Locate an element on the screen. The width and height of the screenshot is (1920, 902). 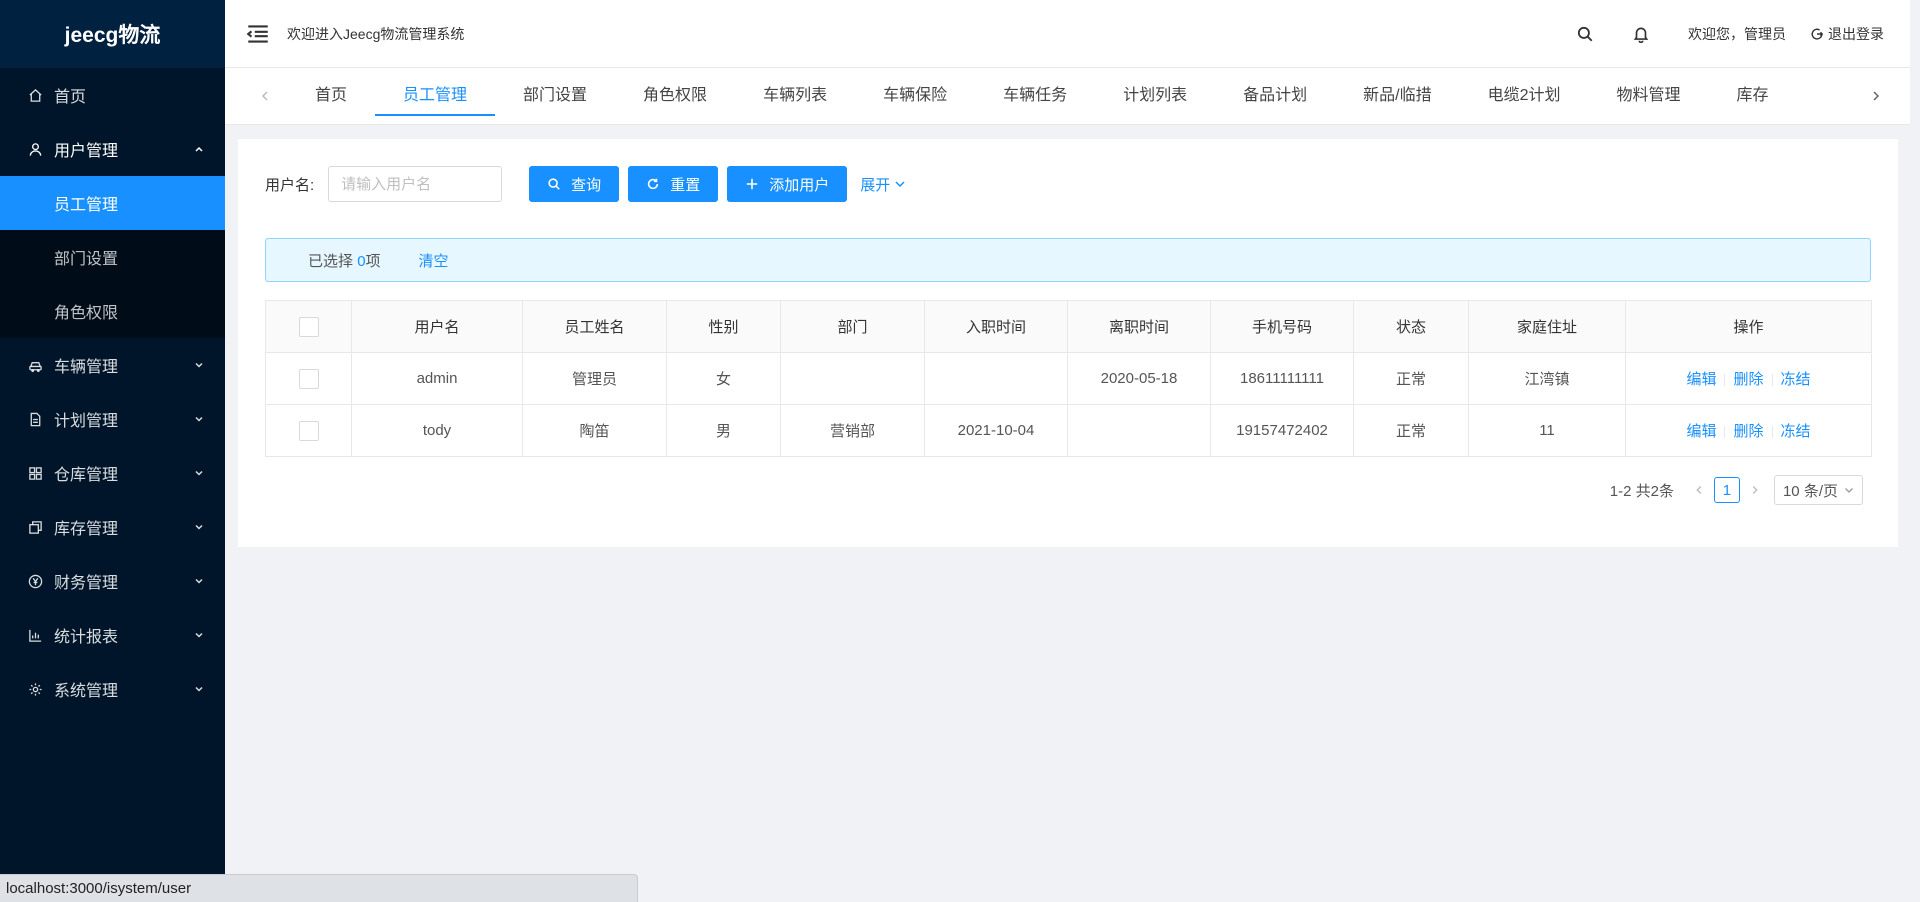
cell-leave is located at coordinates (1139, 430).